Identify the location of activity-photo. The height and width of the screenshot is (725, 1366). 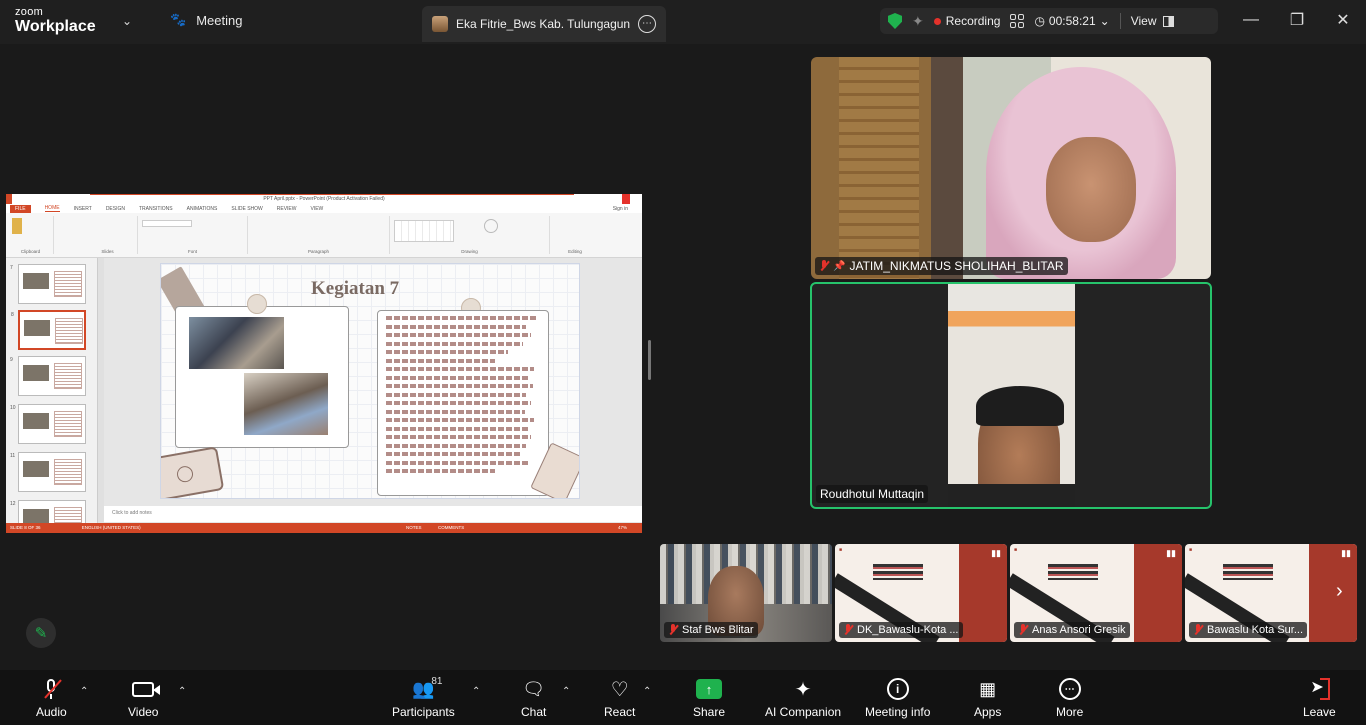
(286, 404).